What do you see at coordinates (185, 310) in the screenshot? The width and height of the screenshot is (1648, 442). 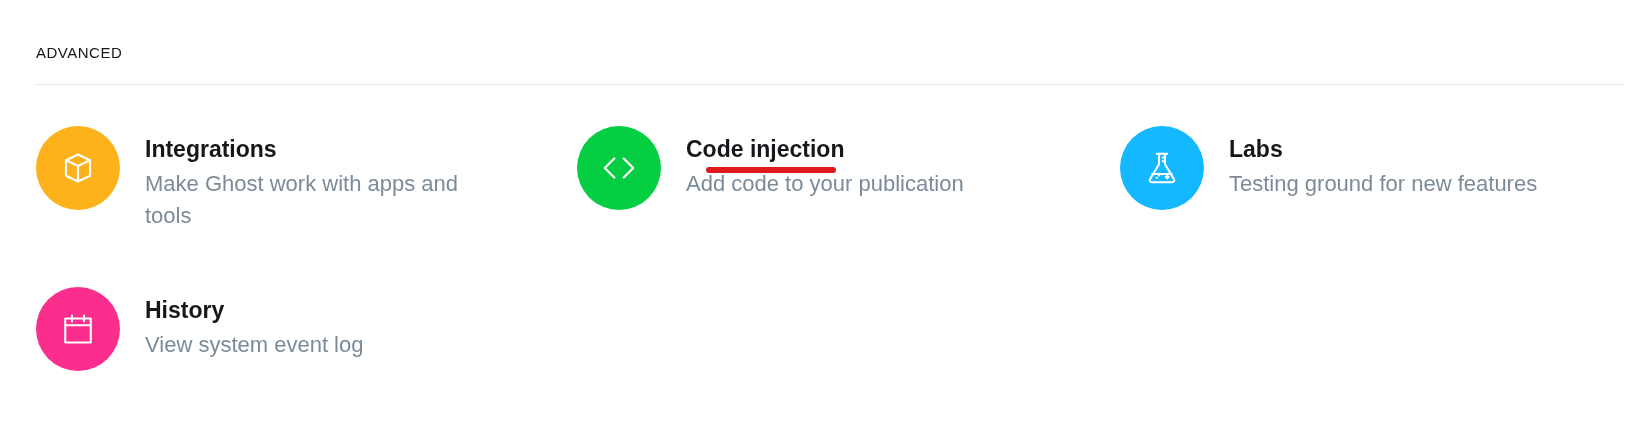 I see `item-title: History` at bounding box center [185, 310].